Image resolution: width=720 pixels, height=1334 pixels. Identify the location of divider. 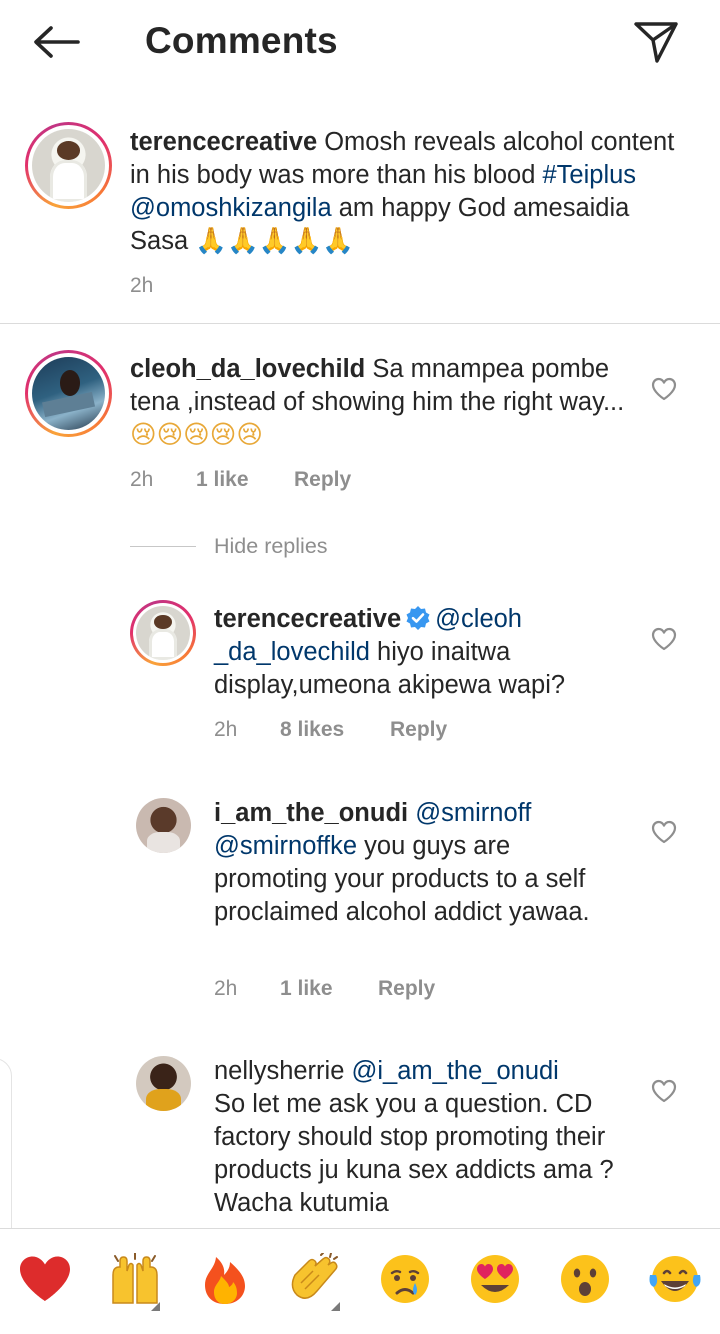
(360, 323).